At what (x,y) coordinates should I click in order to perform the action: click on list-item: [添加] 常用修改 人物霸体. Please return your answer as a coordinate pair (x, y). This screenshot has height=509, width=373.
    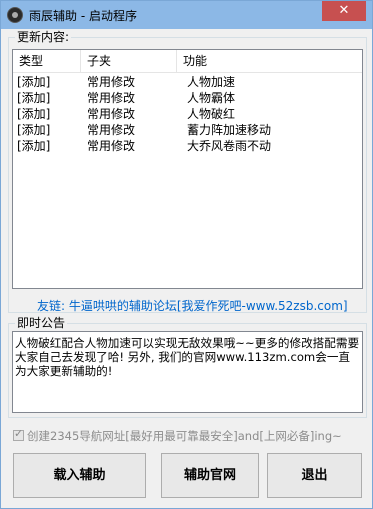
    Looking at the image, I should click on (187, 98).